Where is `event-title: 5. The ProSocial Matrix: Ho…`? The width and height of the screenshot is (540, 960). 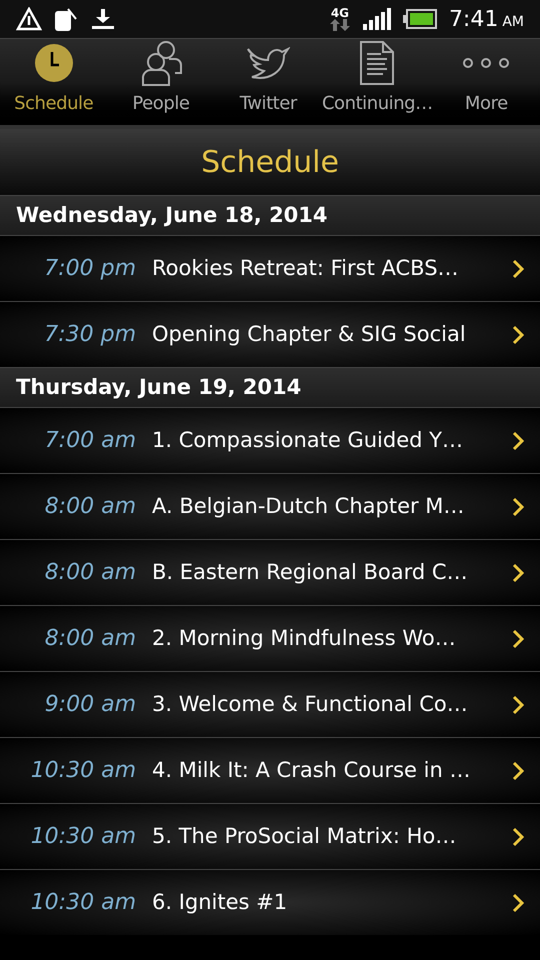
event-title: 5. The ProSocial Matrix: Ho… is located at coordinates (304, 836).